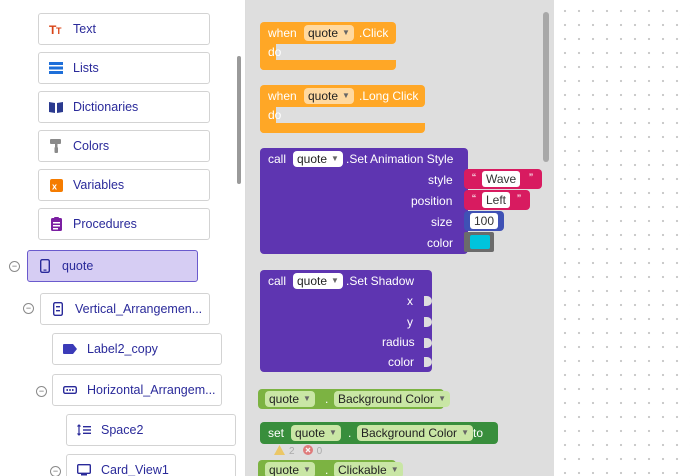 Image resolution: width=690 pixels, height=476 pixels. I want to click on tree-item-colors: Colors, so click(124, 146).